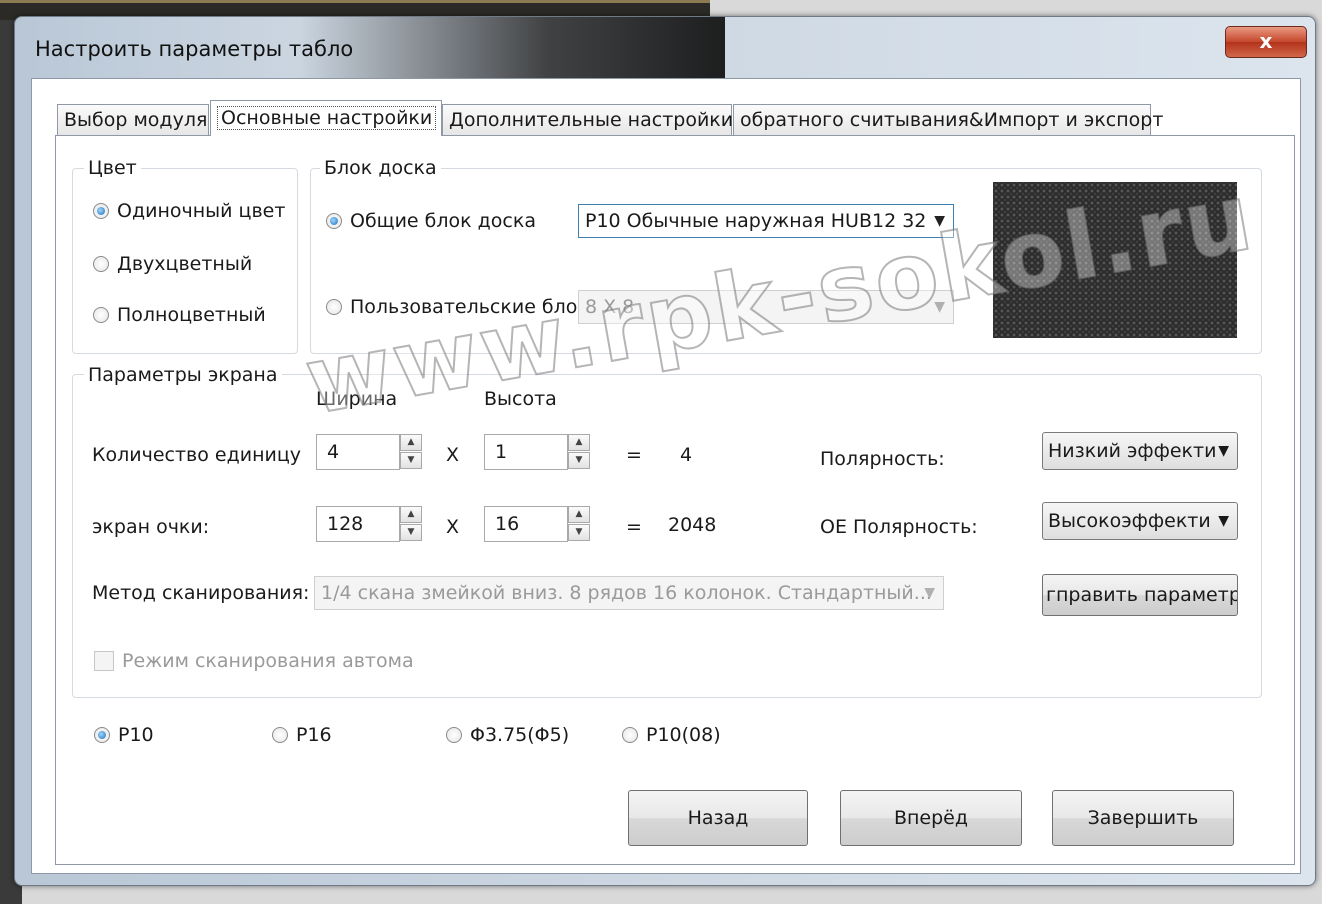  What do you see at coordinates (268, 661) in the screenshot?
I see `auto-scan-label: Режим сканирования автома` at bounding box center [268, 661].